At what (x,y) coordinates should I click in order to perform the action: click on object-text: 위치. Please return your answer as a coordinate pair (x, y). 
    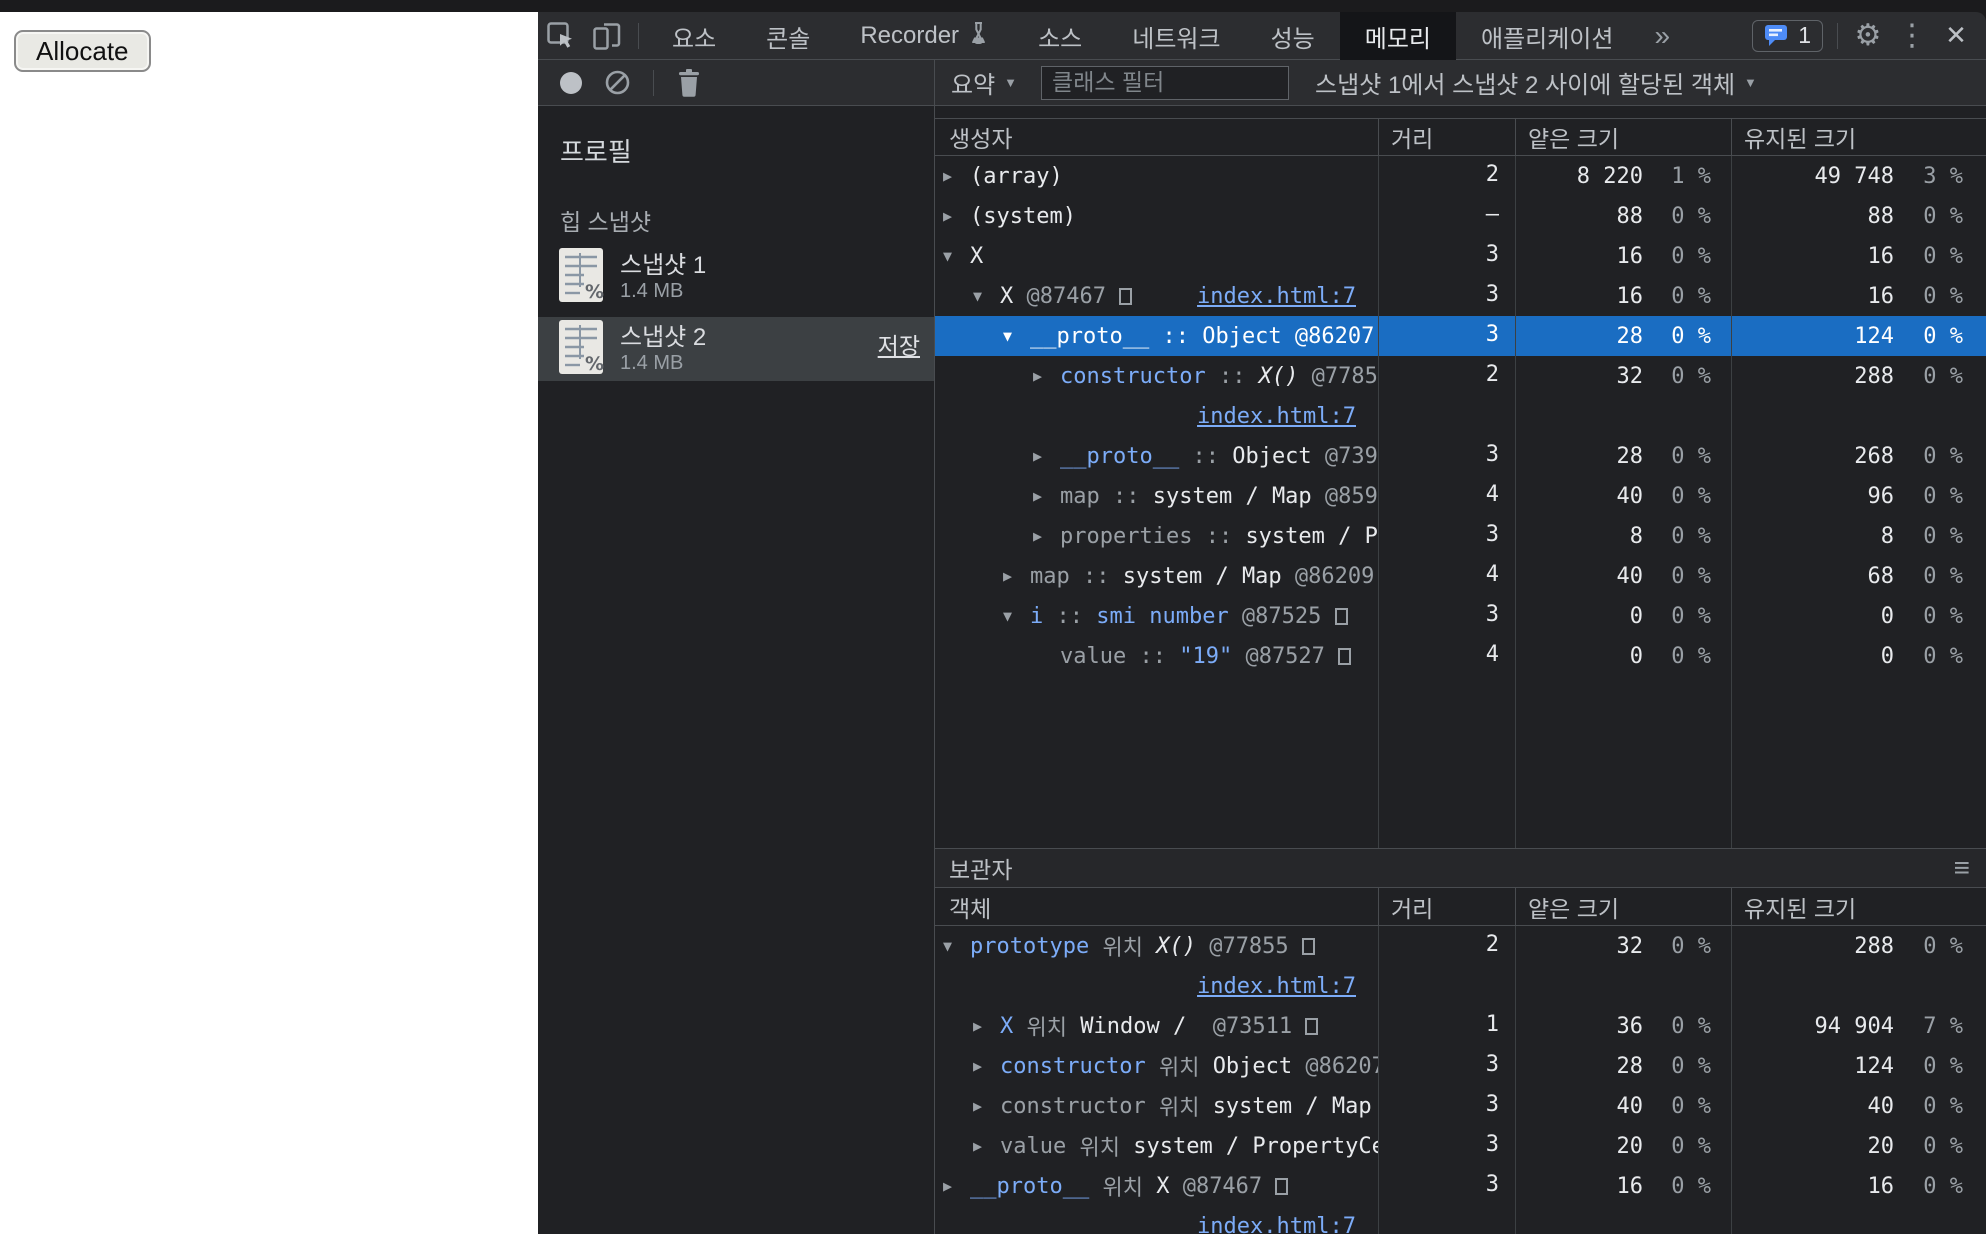
    Looking at the image, I should click on (1047, 1028).